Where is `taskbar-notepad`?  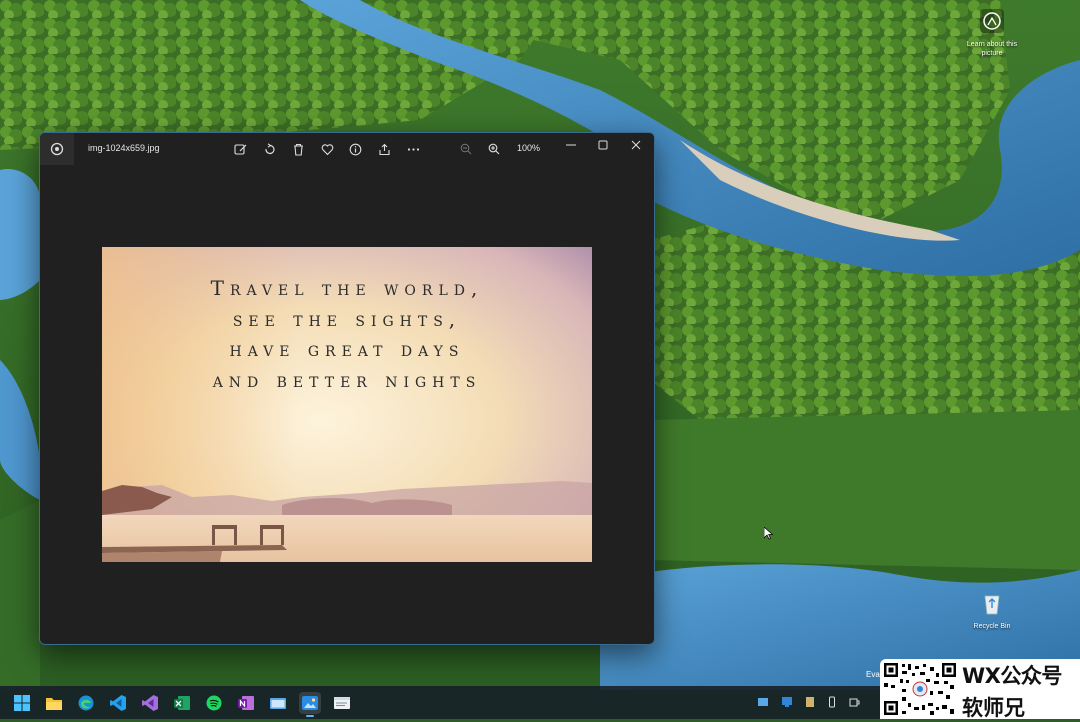 taskbar-notepad is located at coordinates (342, 703).